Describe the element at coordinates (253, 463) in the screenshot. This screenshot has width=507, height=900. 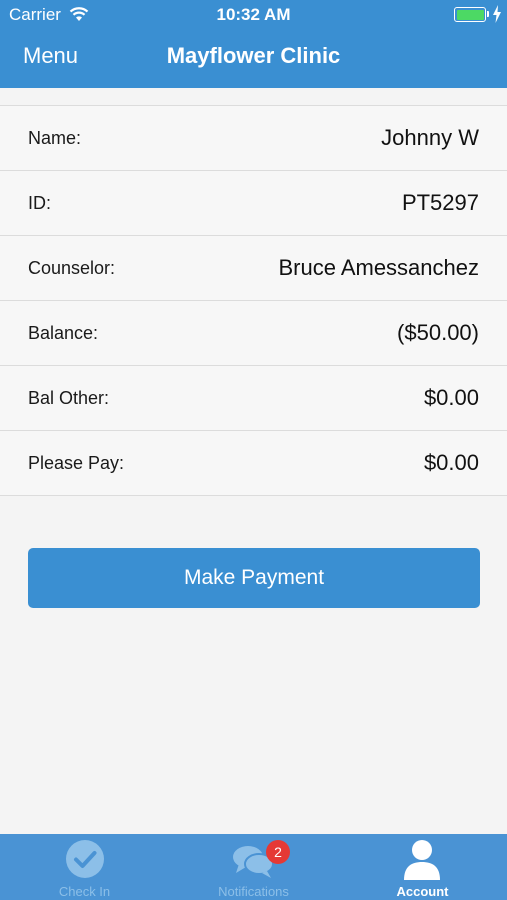
I see `info-row-please-pay: Please Pay: $0.00` at that location.